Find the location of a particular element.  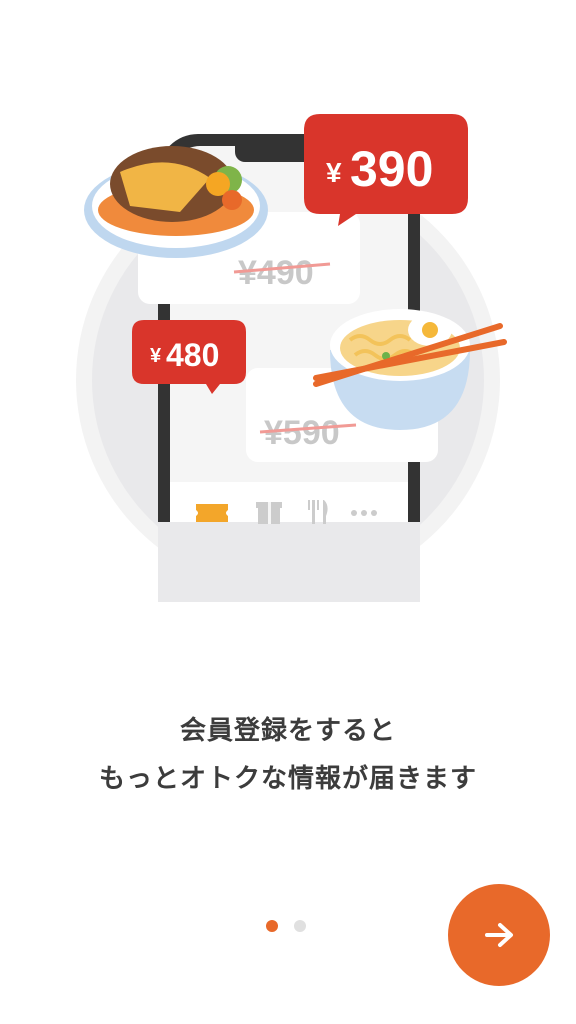

page-indicator is located at coordinates (286, 926).